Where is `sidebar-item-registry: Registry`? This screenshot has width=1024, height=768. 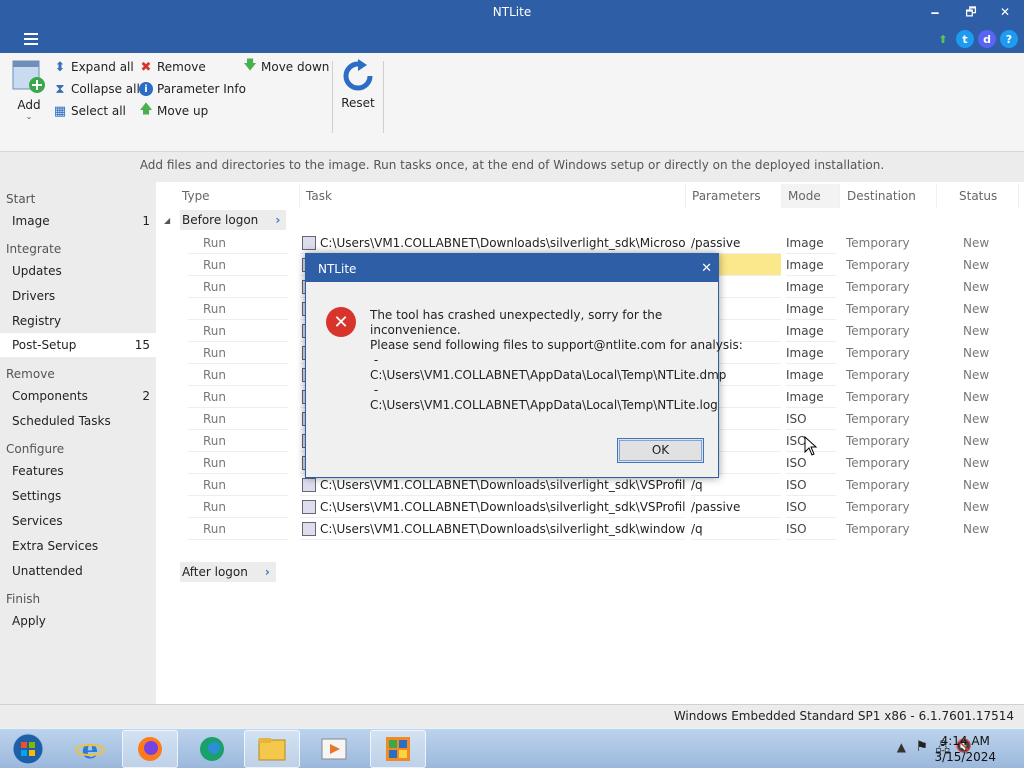 sidebar-item-registry: Registry is located at coordinates (78, 321).